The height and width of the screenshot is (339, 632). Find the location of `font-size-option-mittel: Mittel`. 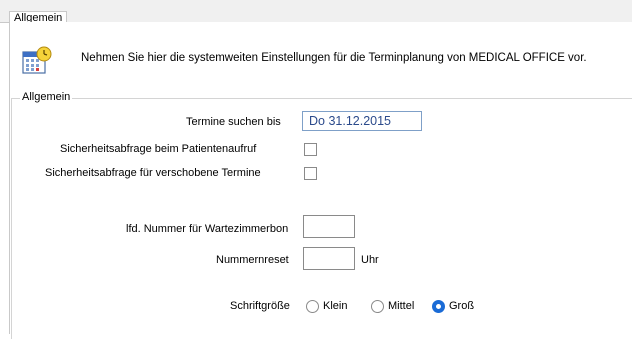

font-size-option-mittel: Mittel is located at coordinates (401, 306).